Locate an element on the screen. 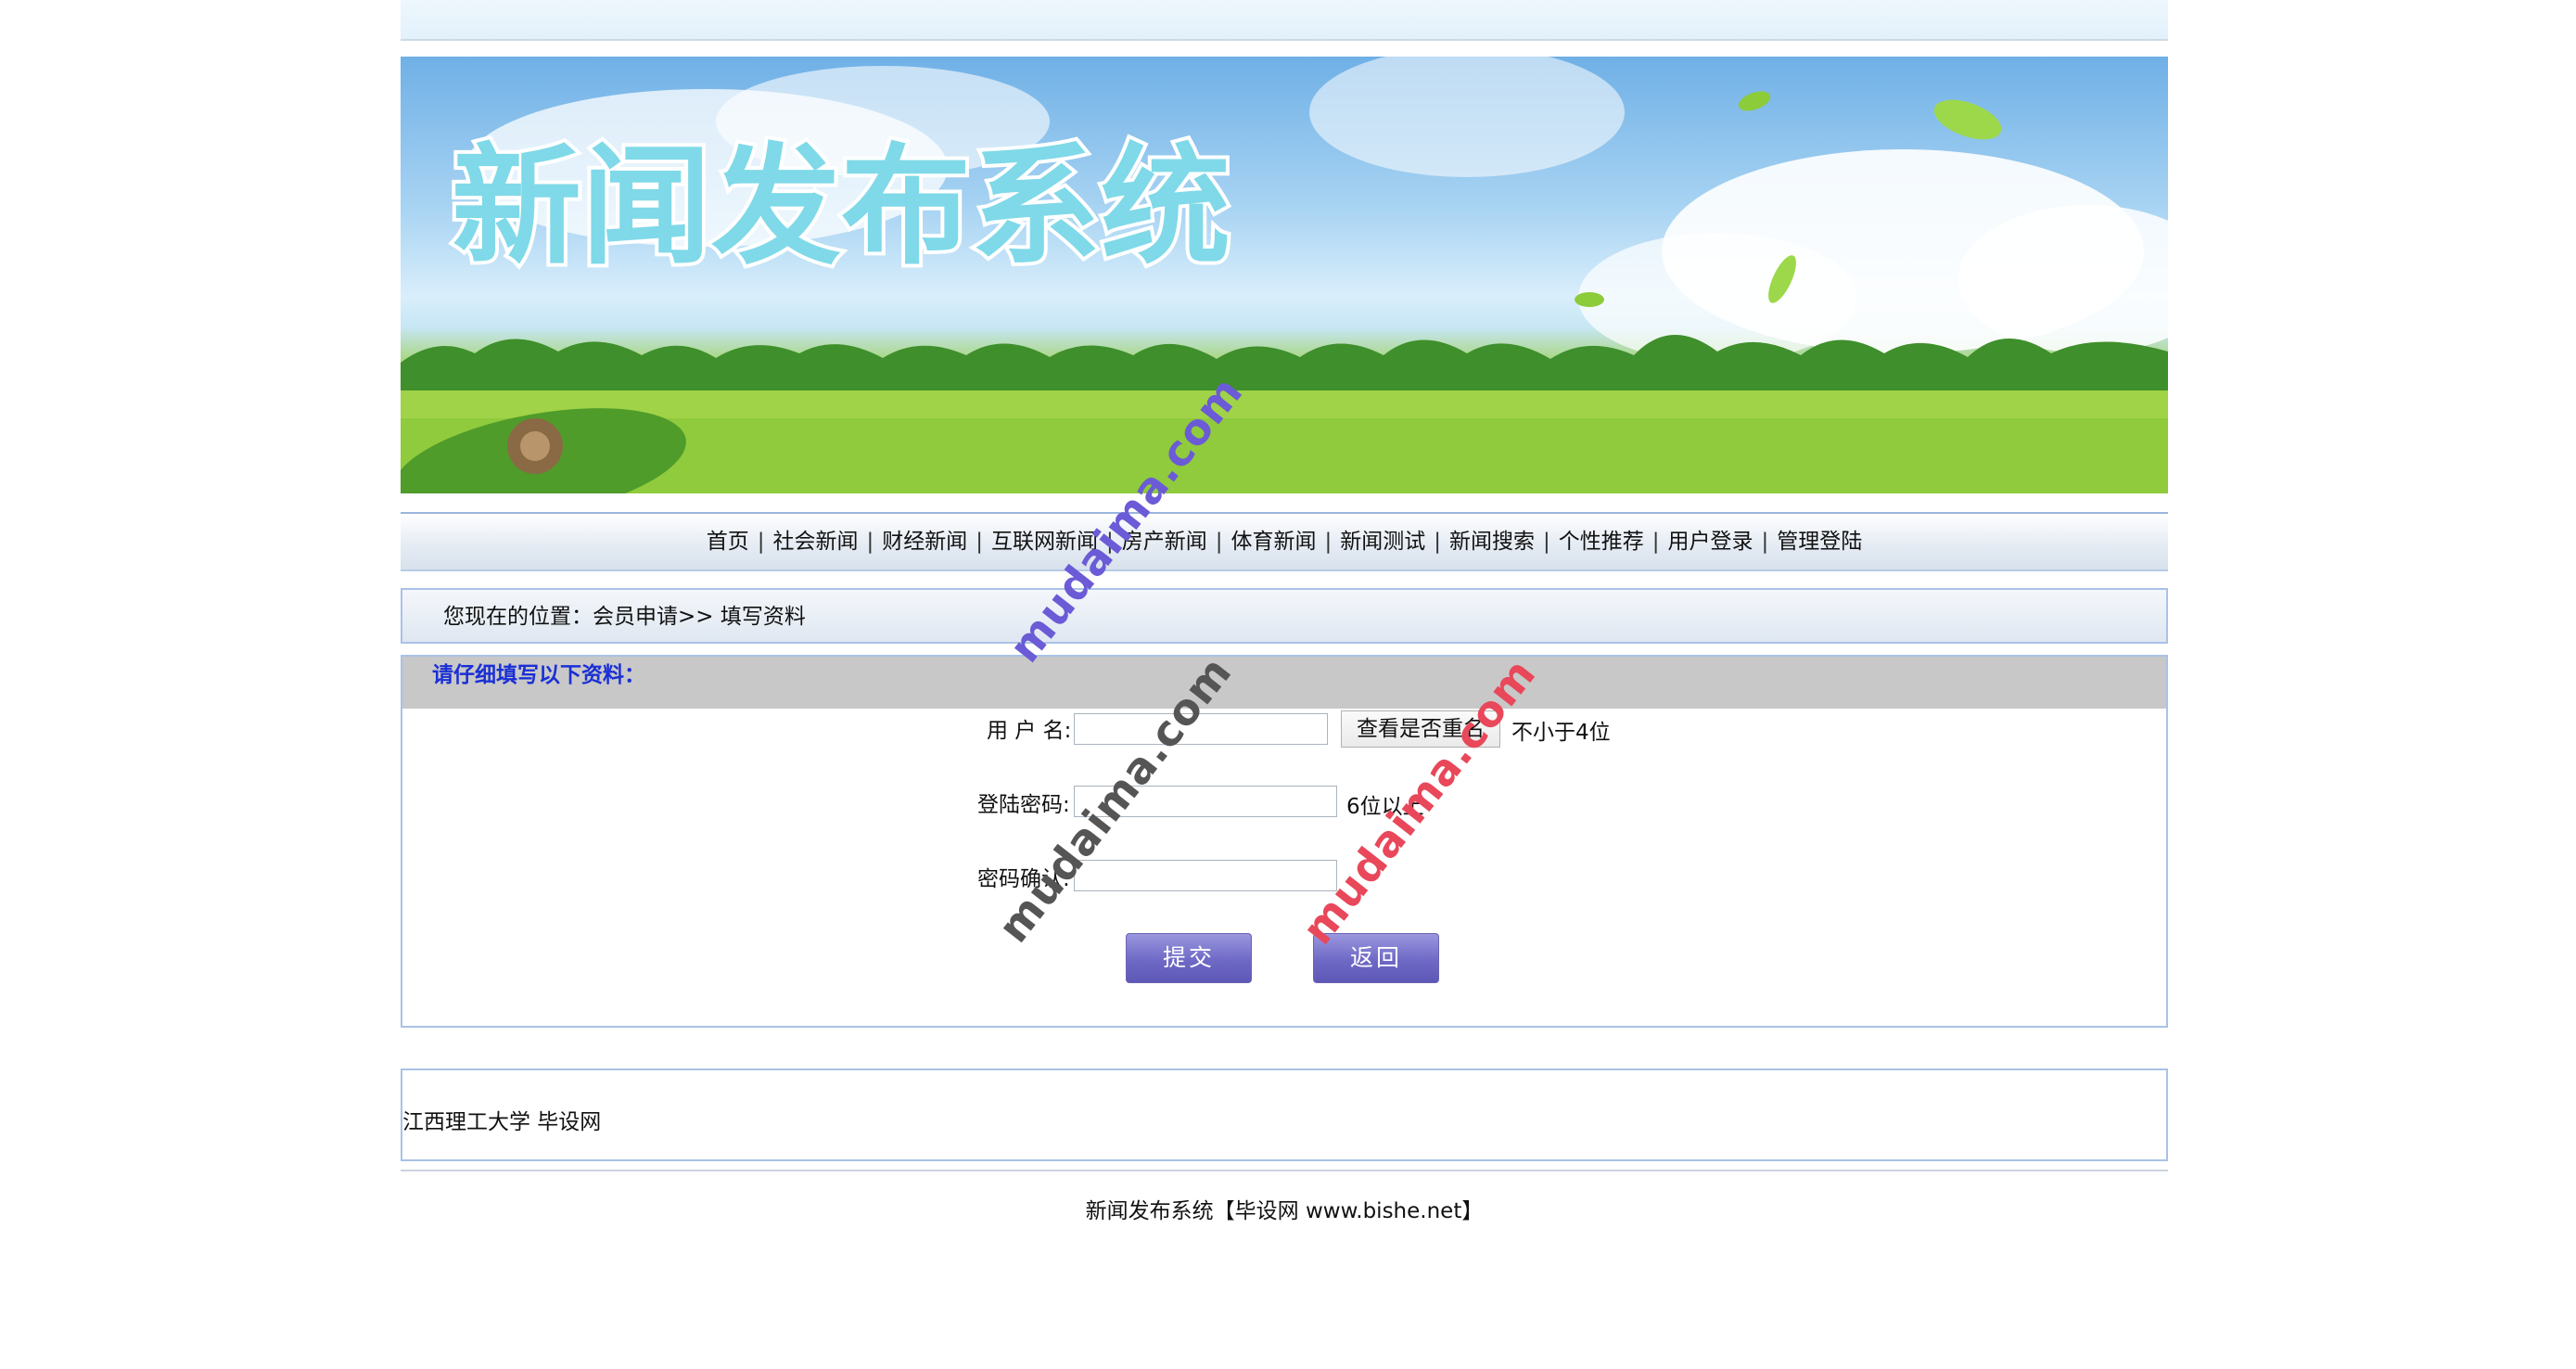  username-hint: 不小于4位 is located at coordinates (1561, 733).